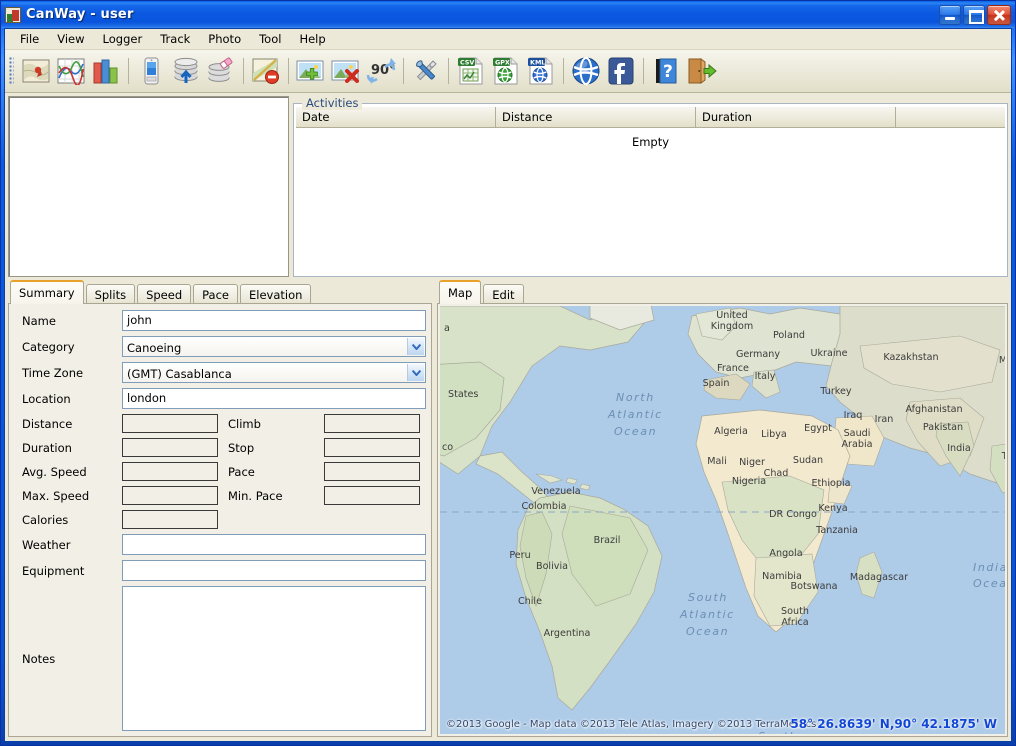  Describe the element at coordinates (220, 293) in the screenshot. I see `summary-tabstrip: Summary Splits Speed Pace Elevation` at that location.